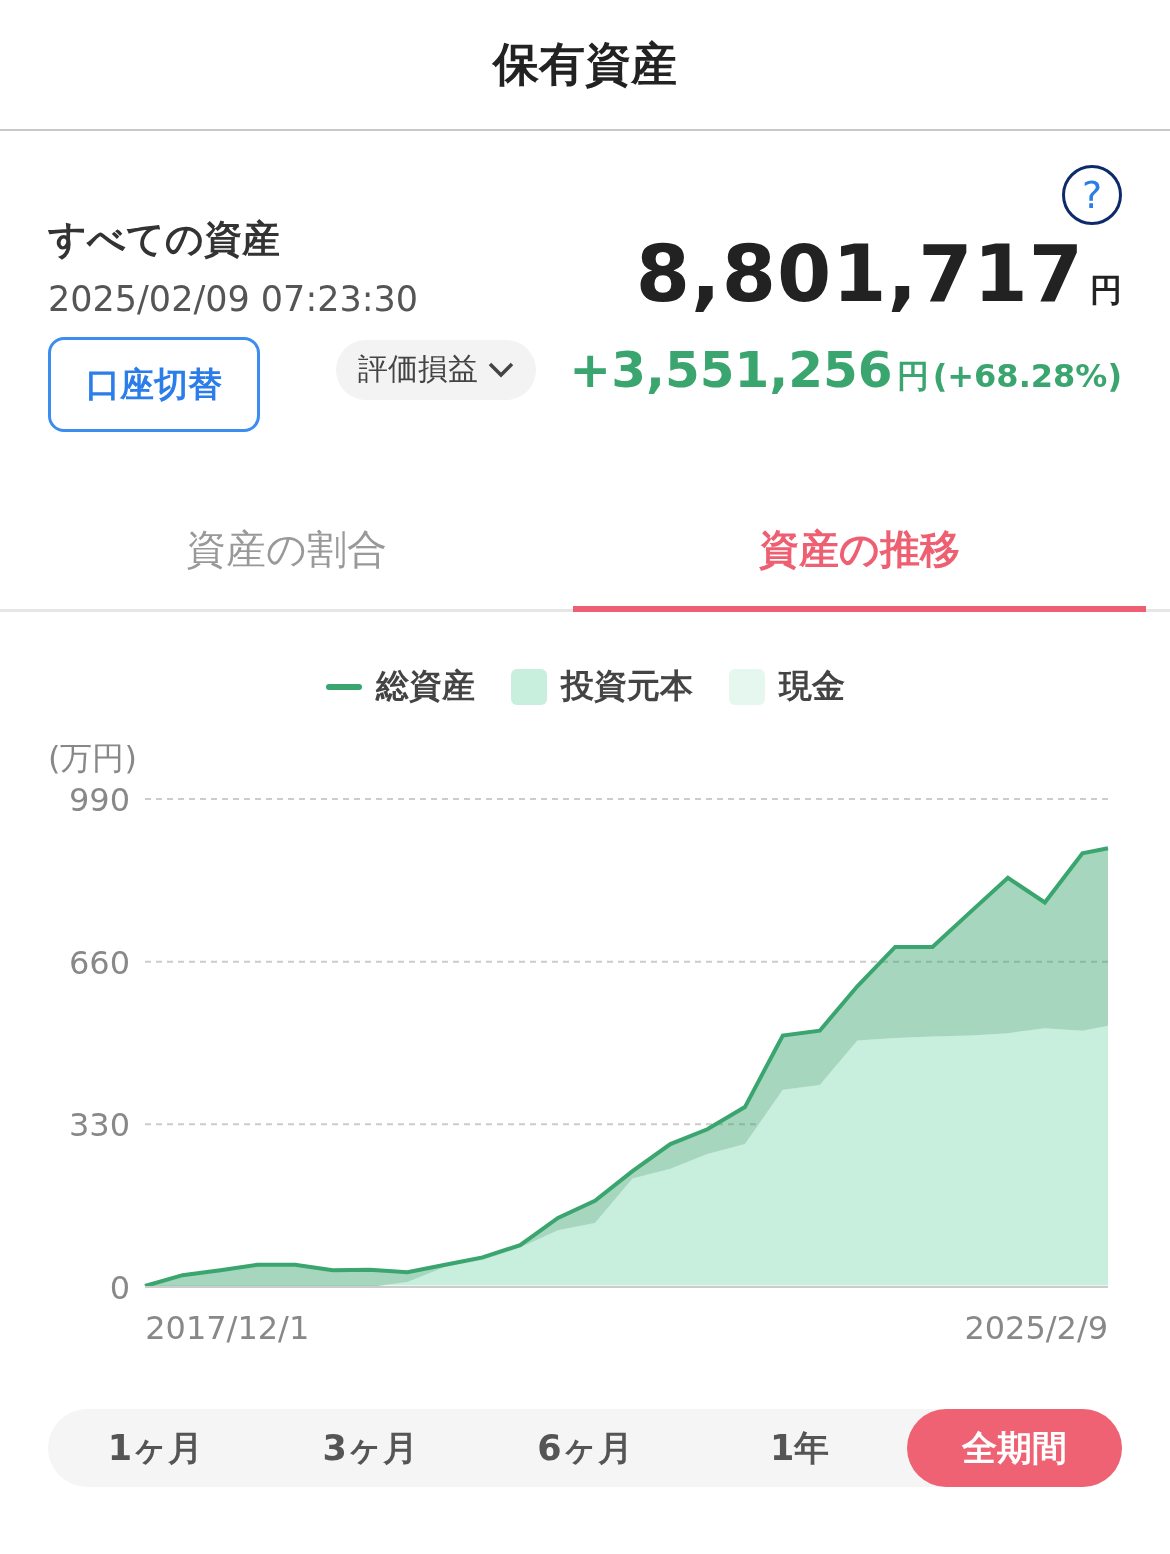 This screenshot has height=1554, width=1170. Describe the element at coordinates (501, 369) in the screenshot. I see `chevron-down-icon` at that location.